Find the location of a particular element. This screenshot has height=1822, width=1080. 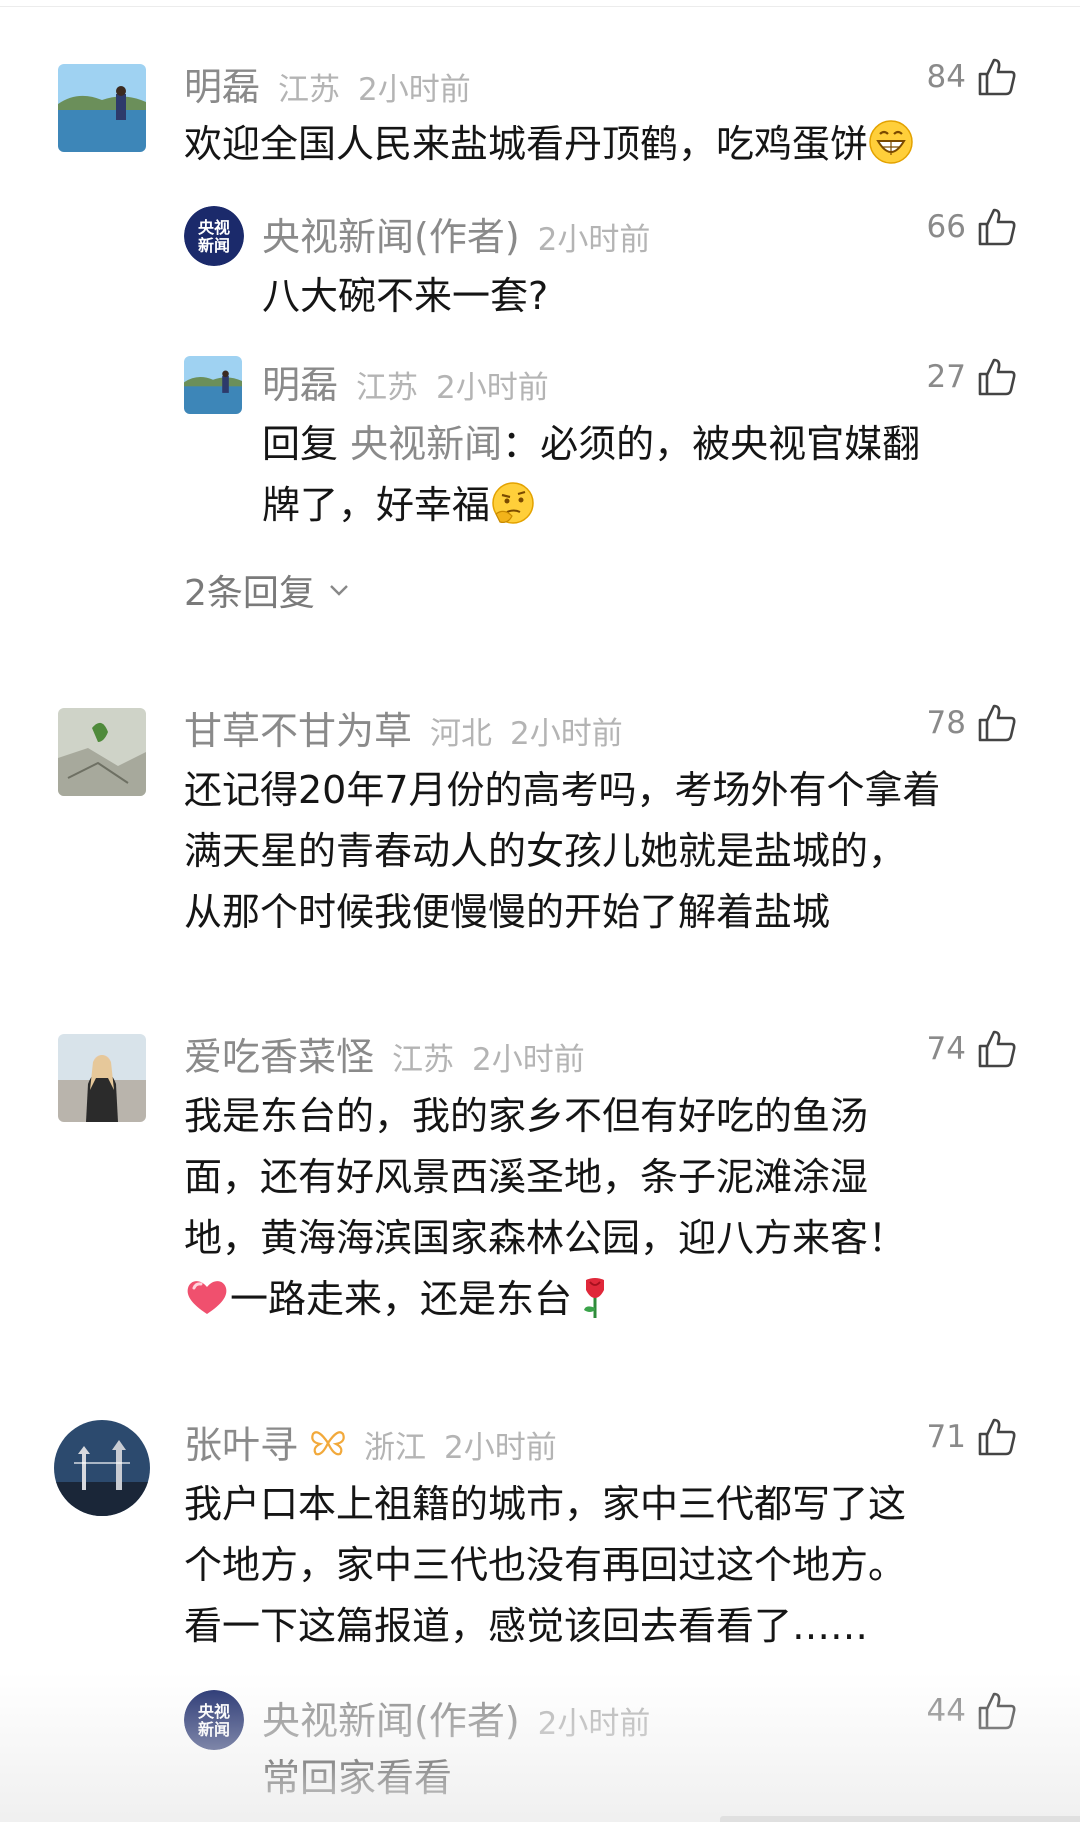

like-button: 71 is located at coordinates (972, 1437).